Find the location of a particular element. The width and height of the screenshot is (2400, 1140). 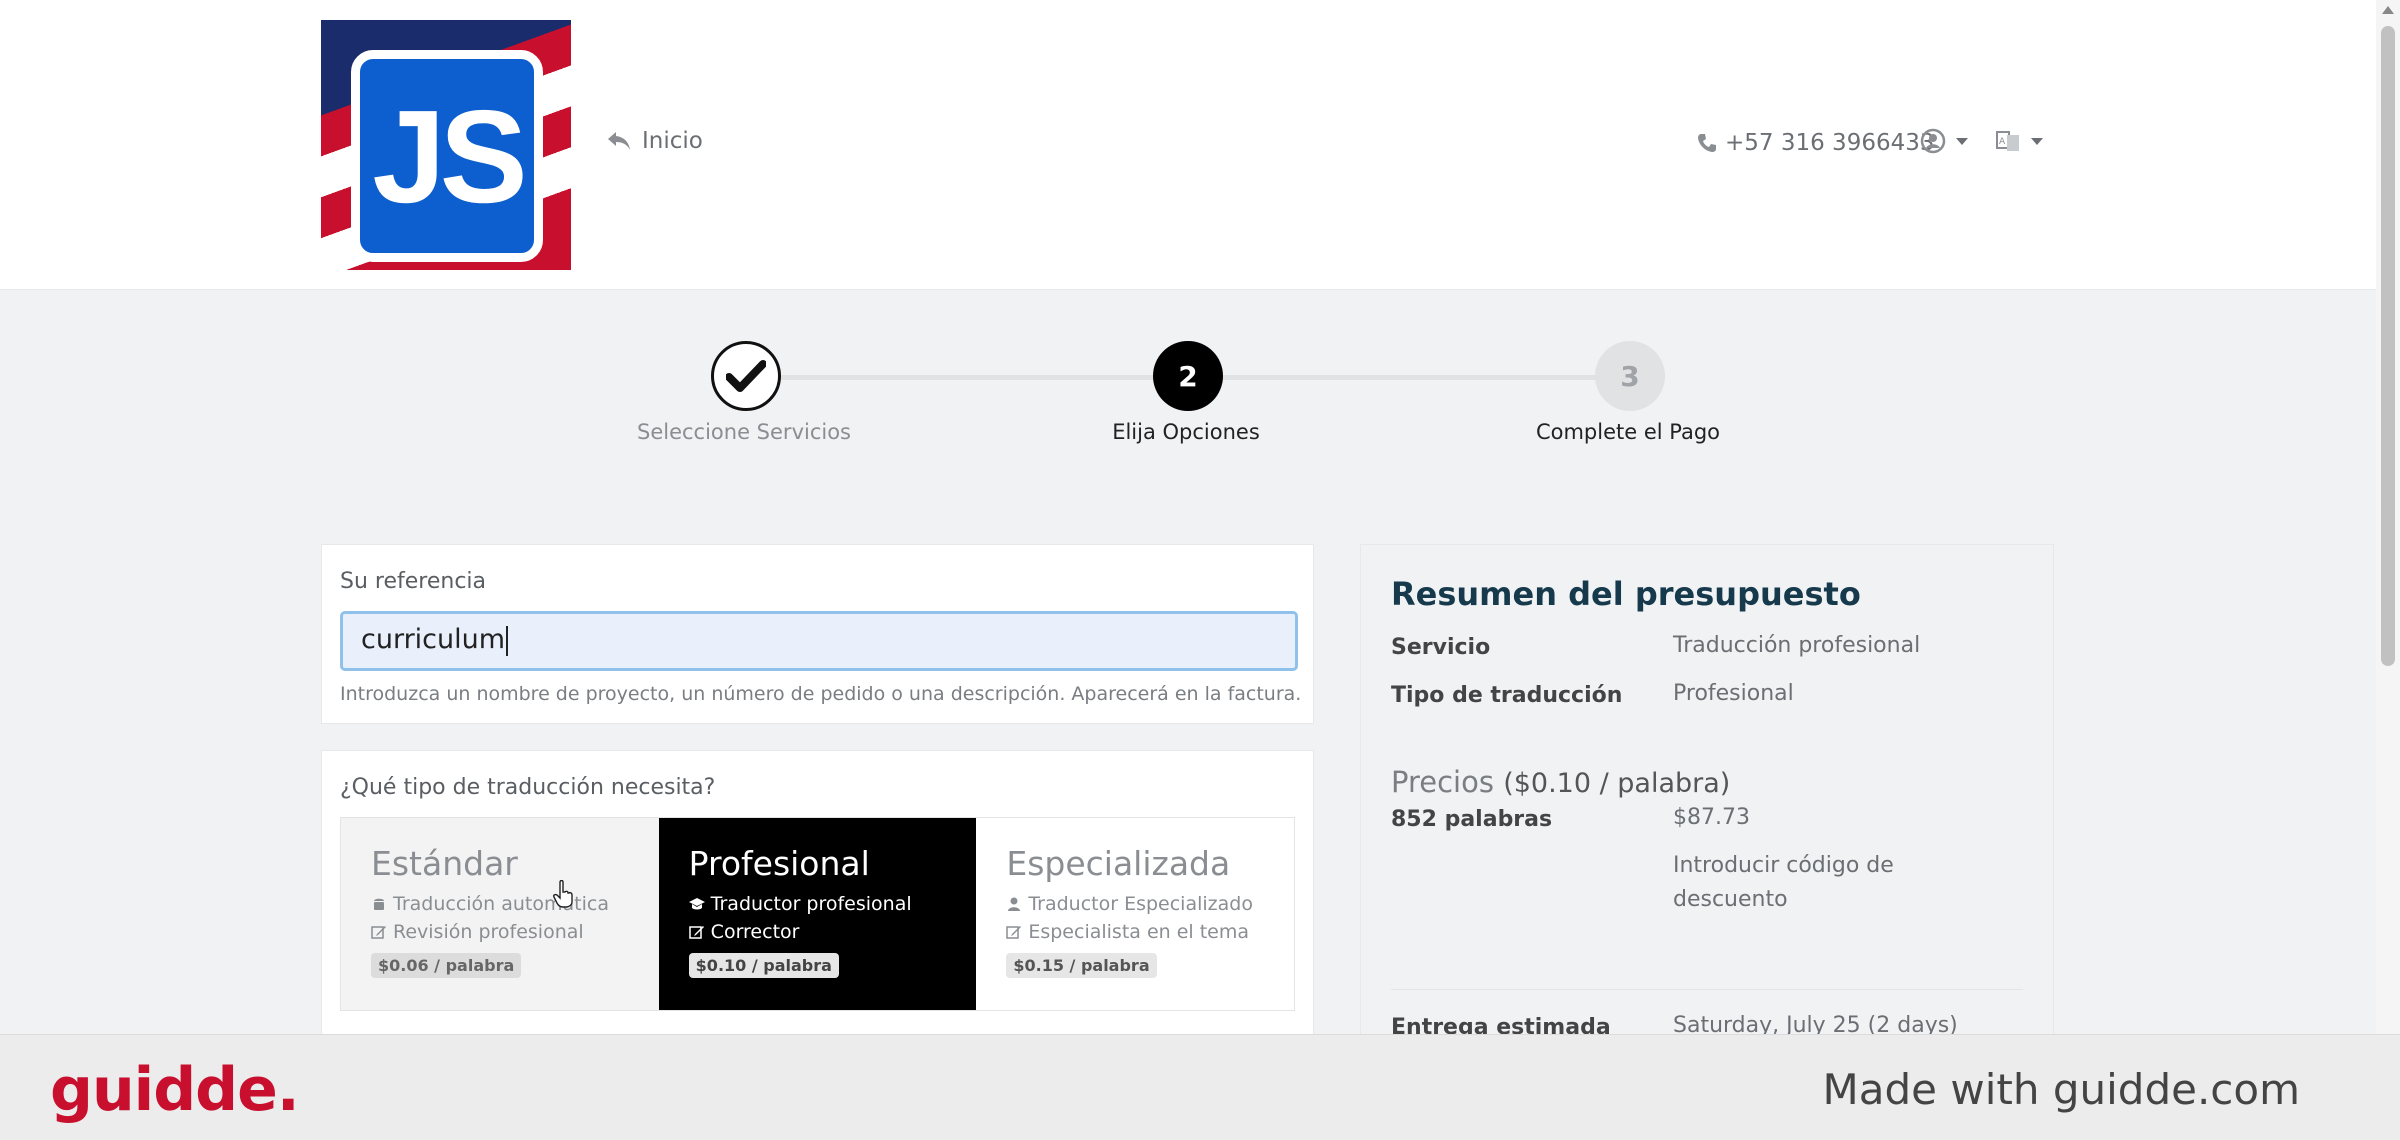

reference-label: Su referencia is located at coordinates (413, 581).